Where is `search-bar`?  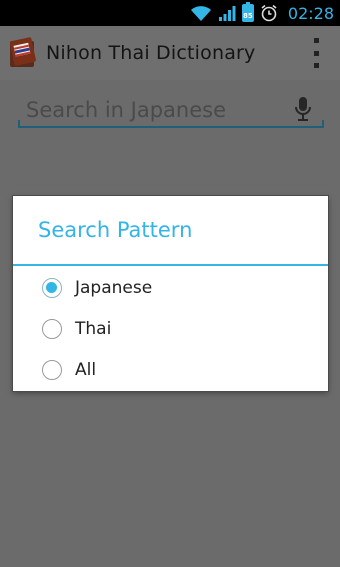
search-bar is located at coordinates (171, 109).